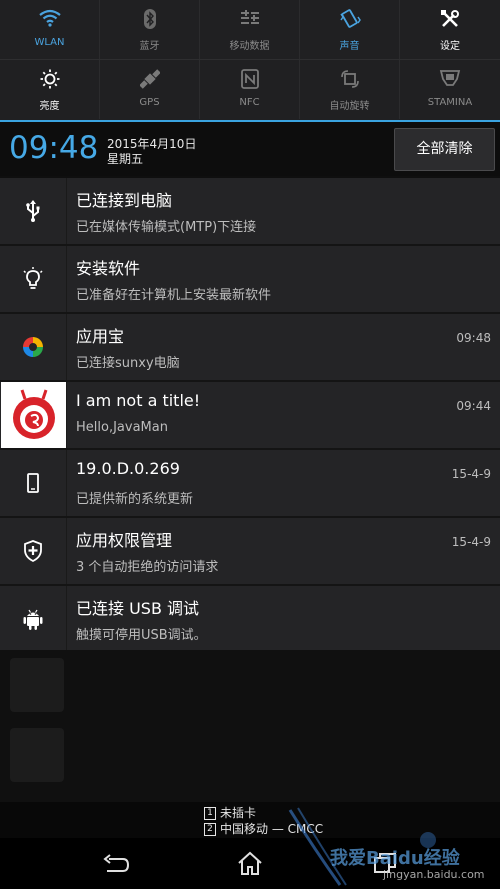 This screenshot has height=889, width=500. What do you see at coordinates (128, 363) in the screenshot?
I see `notification-subtitle: 已连接sunxy电脑` at bounding box center [128, 363].